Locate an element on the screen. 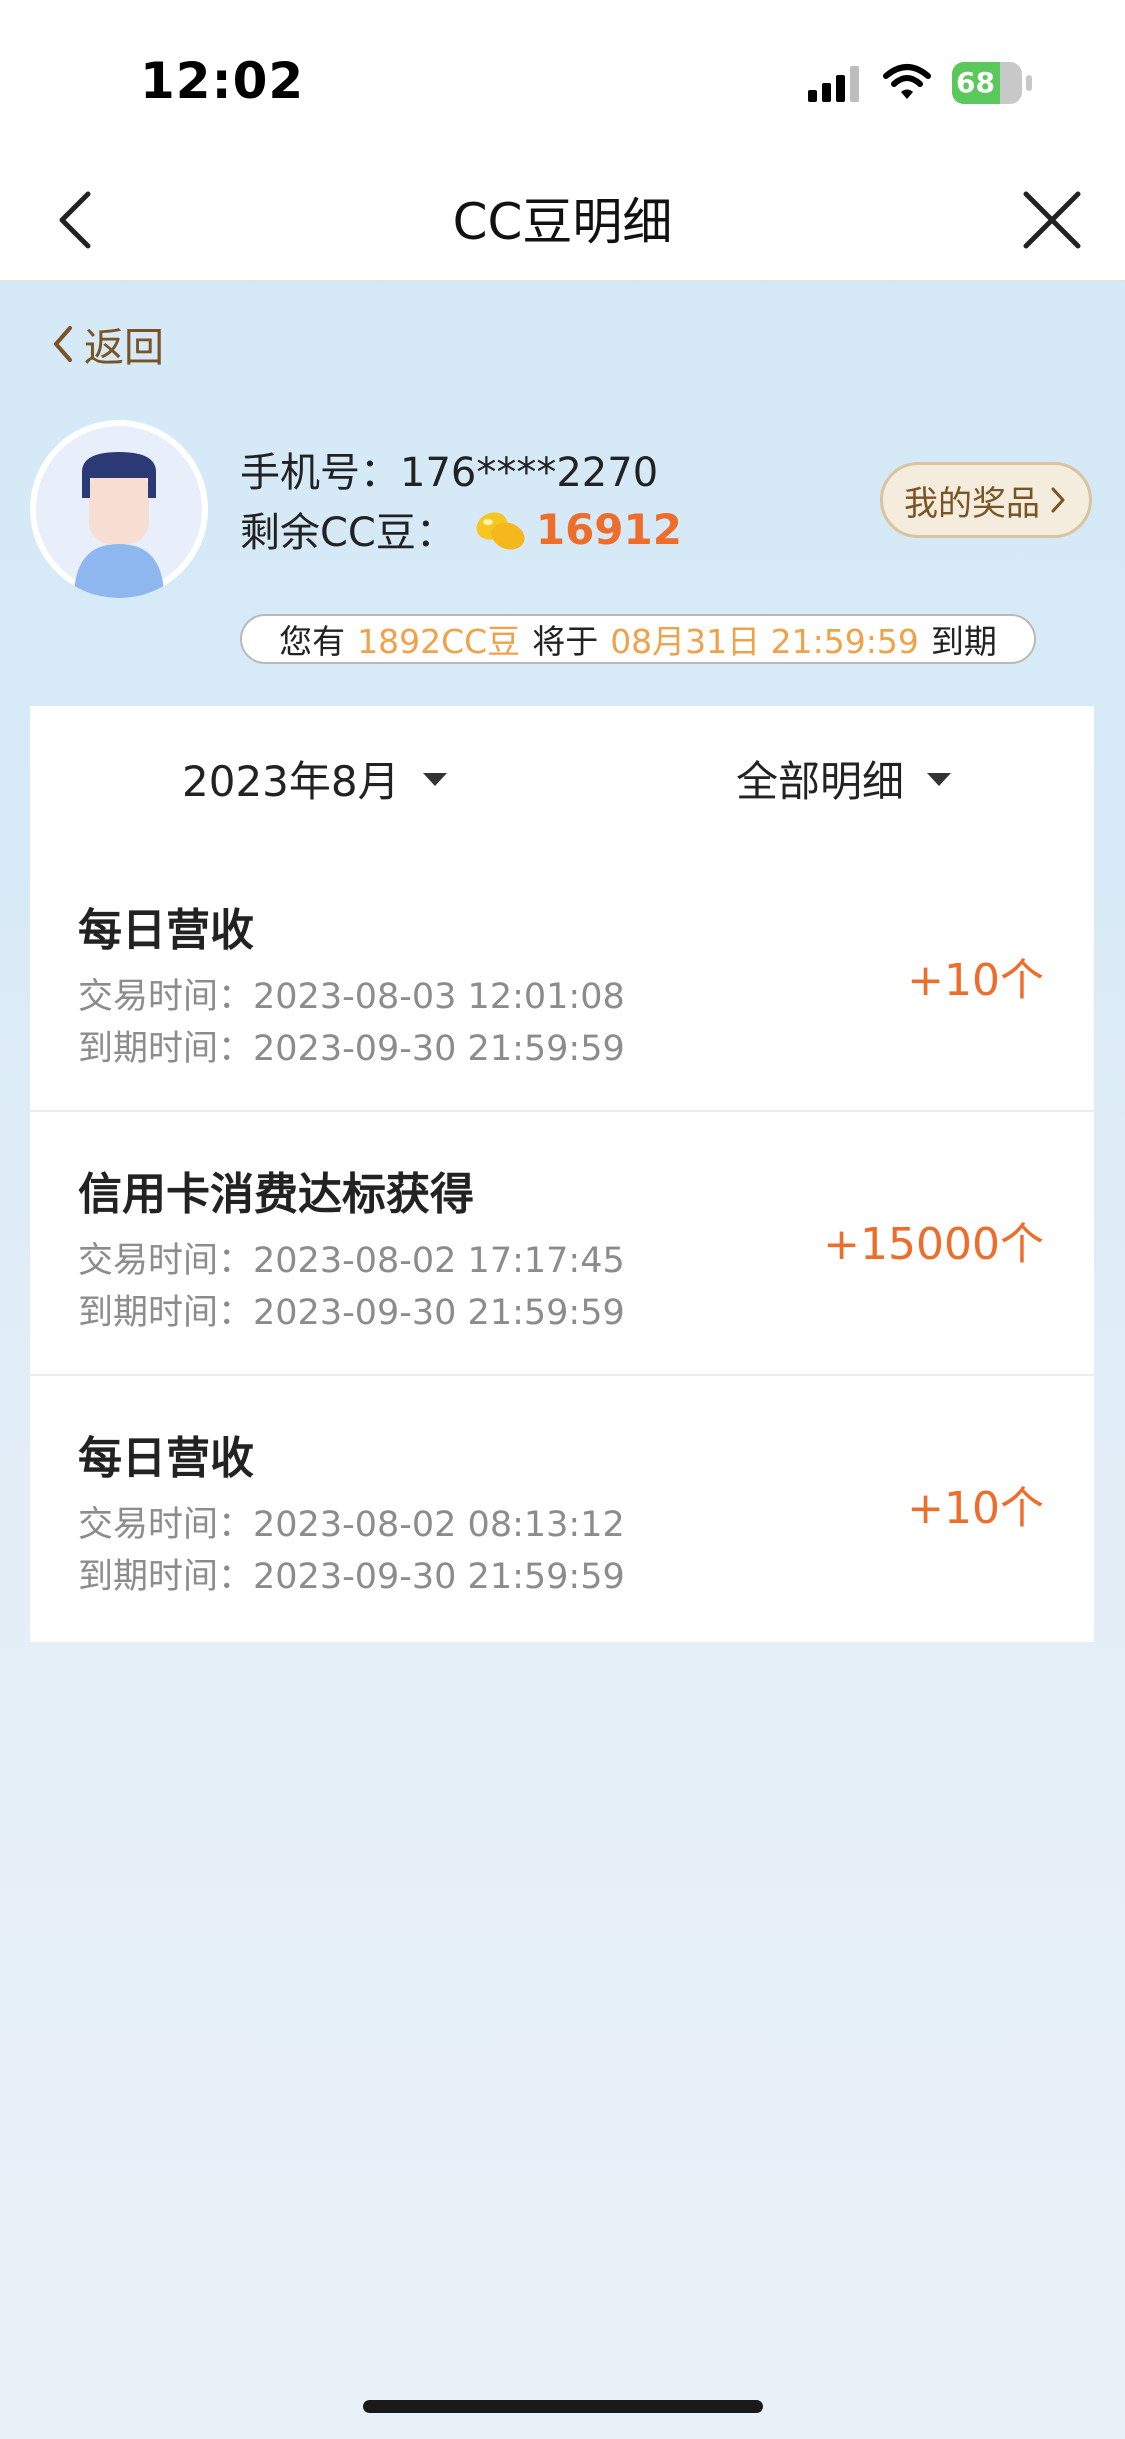 This screenshot has height=2439, width=1125. my-prizes-button: 我的奖品 is located at coordinates (986, 500).